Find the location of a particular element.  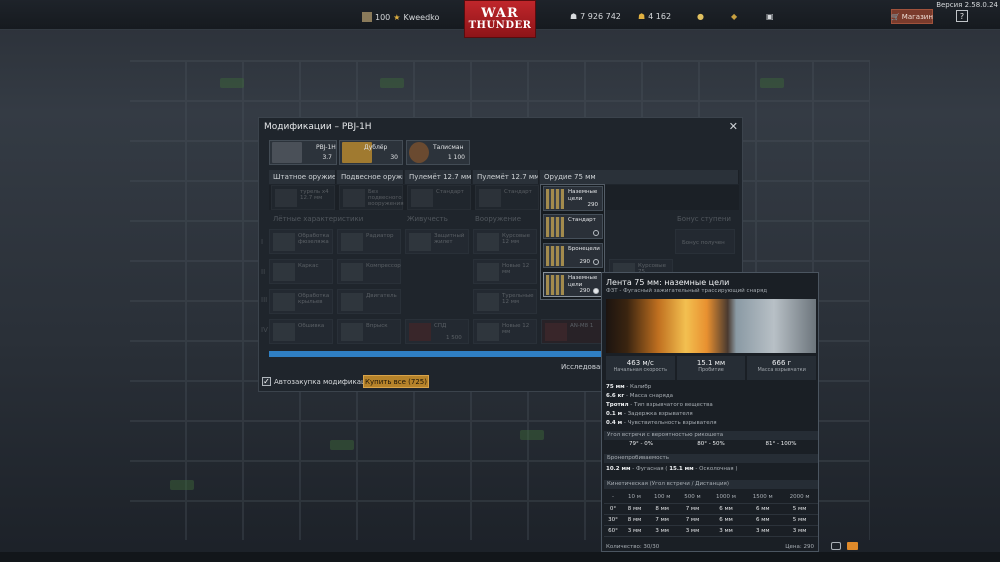

golden-eagles: ☗ 4 162 is located at coordinates (654, 16).